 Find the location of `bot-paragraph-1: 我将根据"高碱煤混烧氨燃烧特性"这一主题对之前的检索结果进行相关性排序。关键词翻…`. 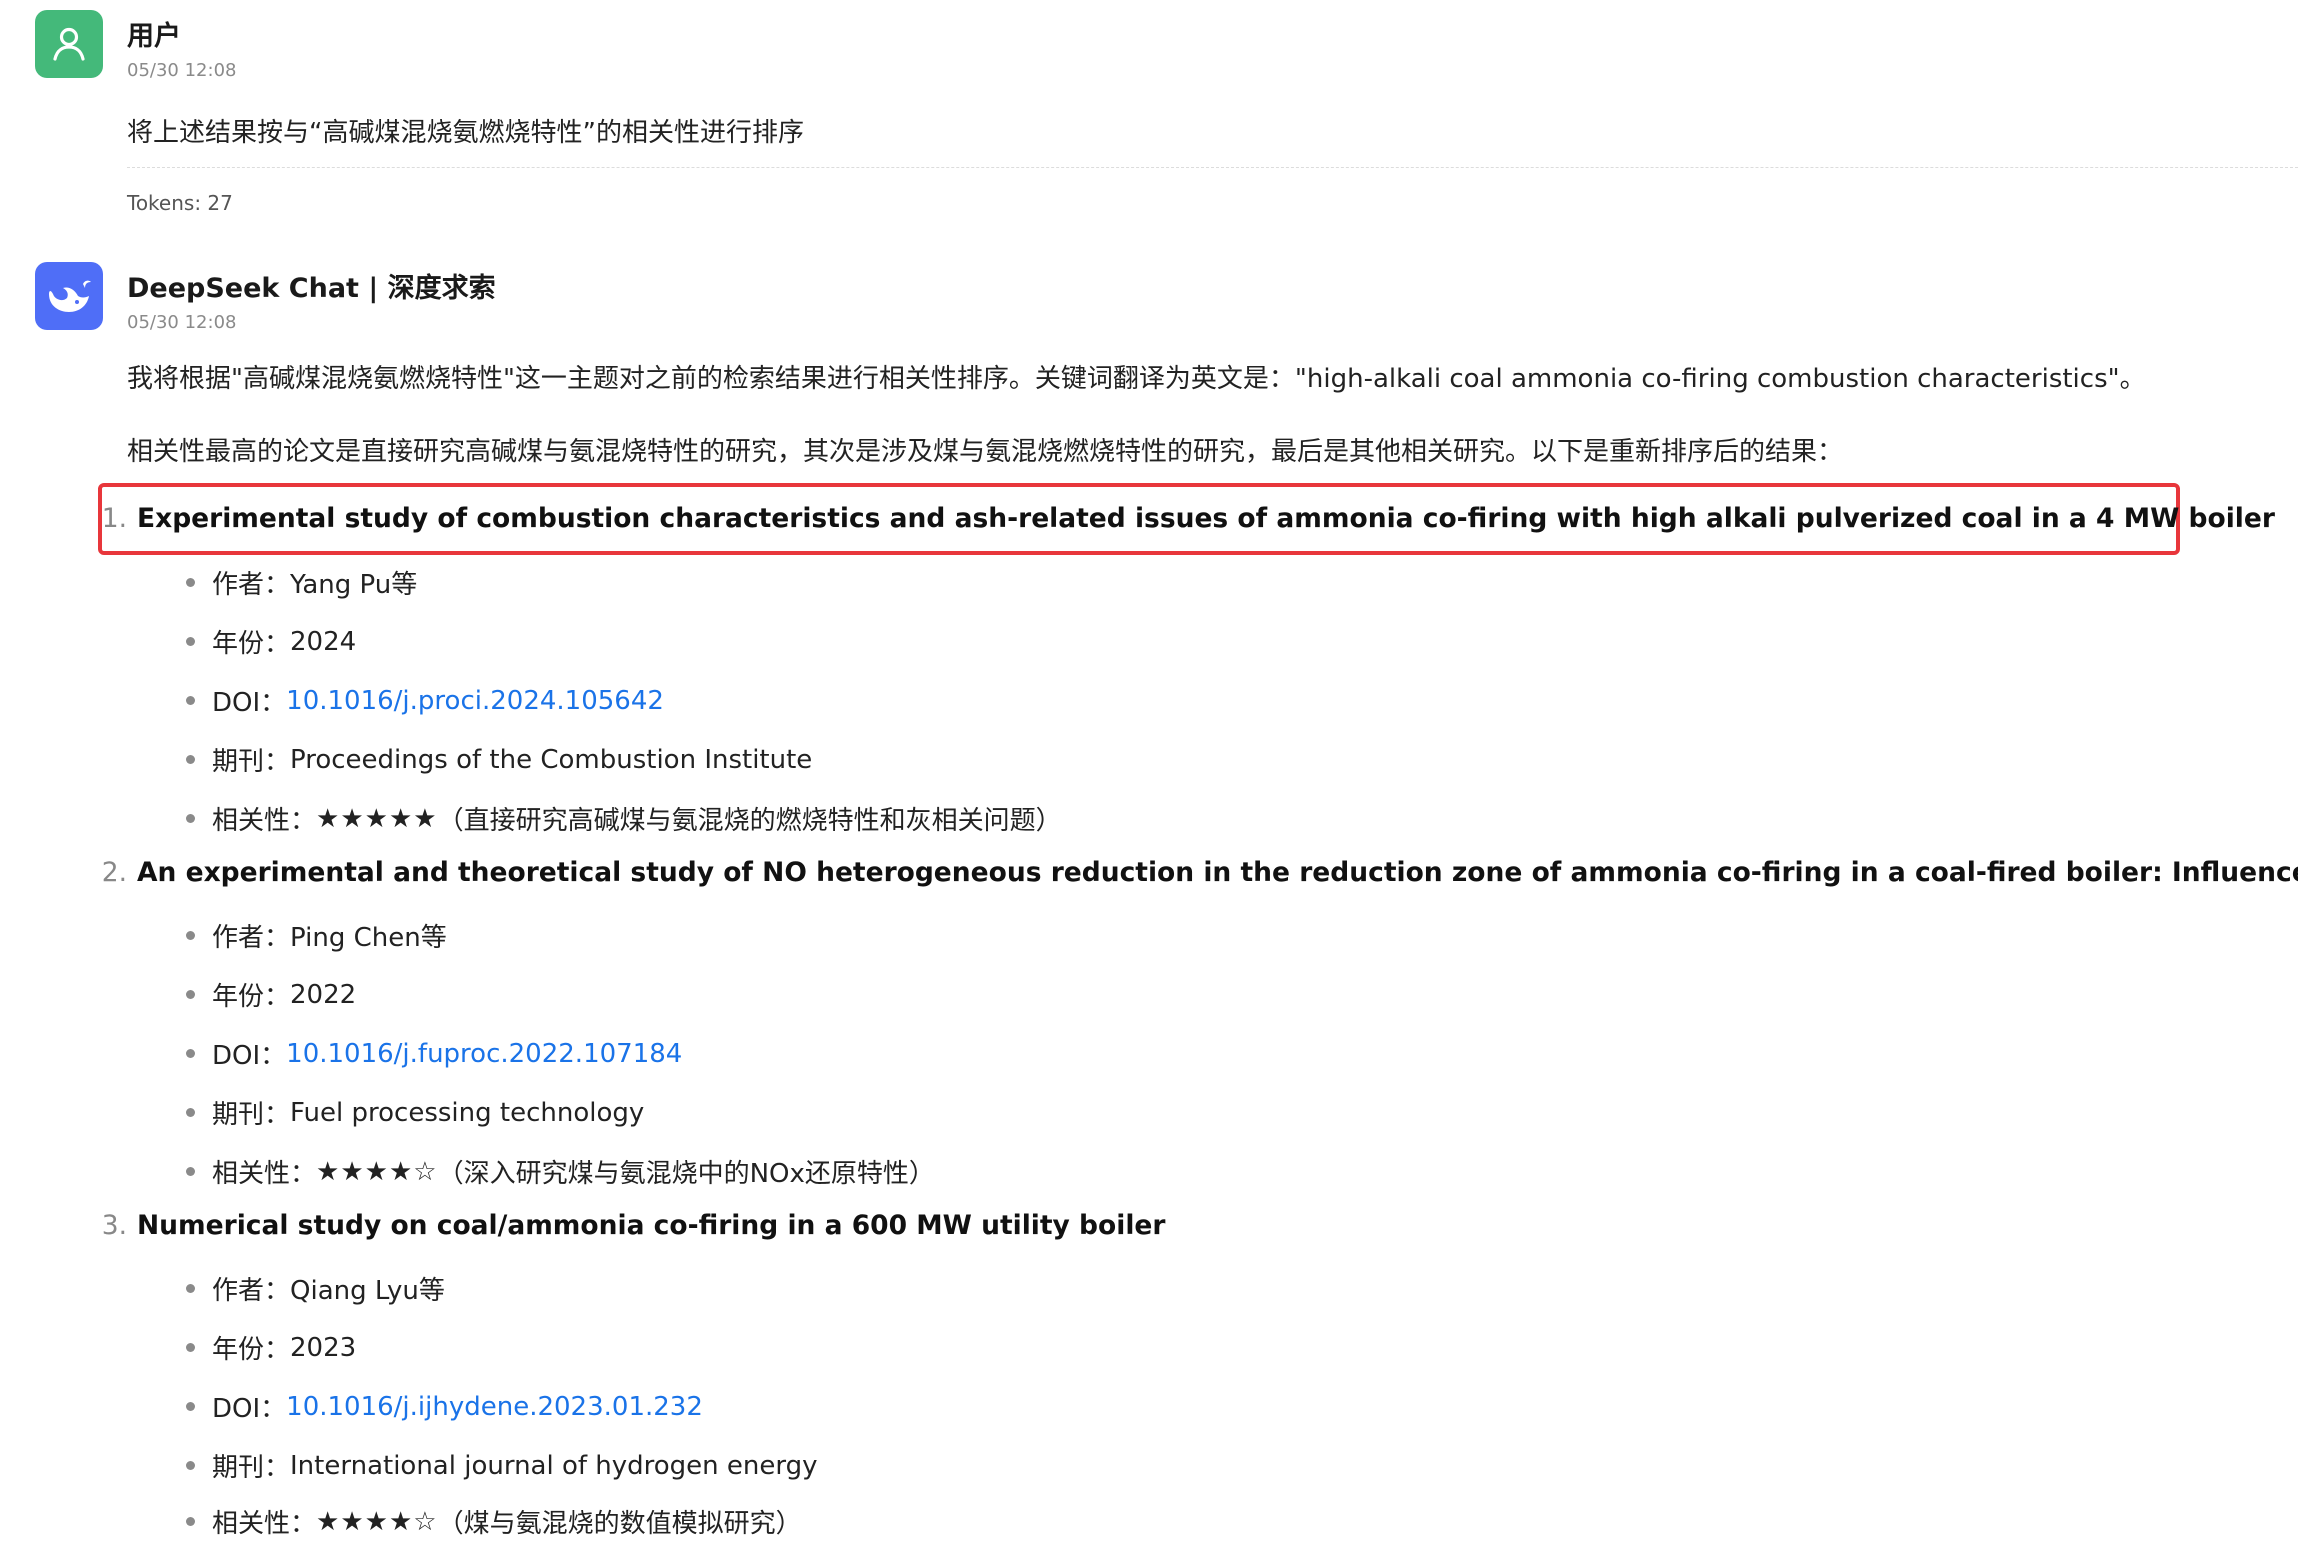

bot-paragraph-1: 我将根据"高碱煤混烧氨燃烧特性"这一主题对之前的检索结果进行相关性排序。关键词翻… is located at coordinates (1136, 379).